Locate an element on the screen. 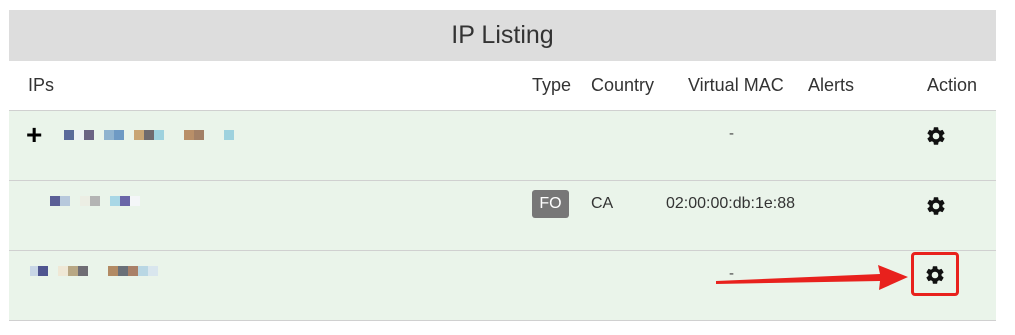 This screenshot has width=1015, height=335. arrow-annotation is located at coordinates (812, 277).